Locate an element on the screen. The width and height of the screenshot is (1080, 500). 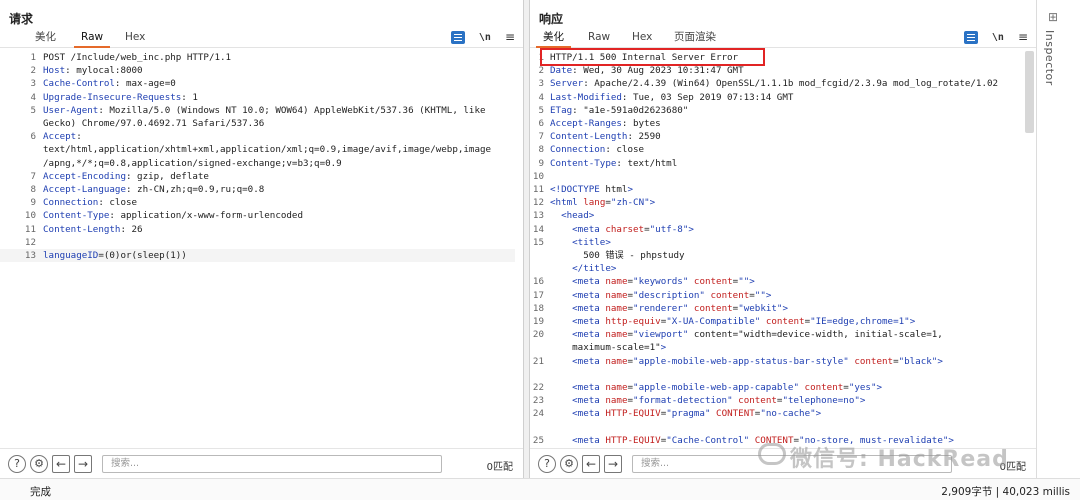
code-line: Date: Wed, 30 Aug 2023 10:31:47 GMT is located at coordinates (647, 71).